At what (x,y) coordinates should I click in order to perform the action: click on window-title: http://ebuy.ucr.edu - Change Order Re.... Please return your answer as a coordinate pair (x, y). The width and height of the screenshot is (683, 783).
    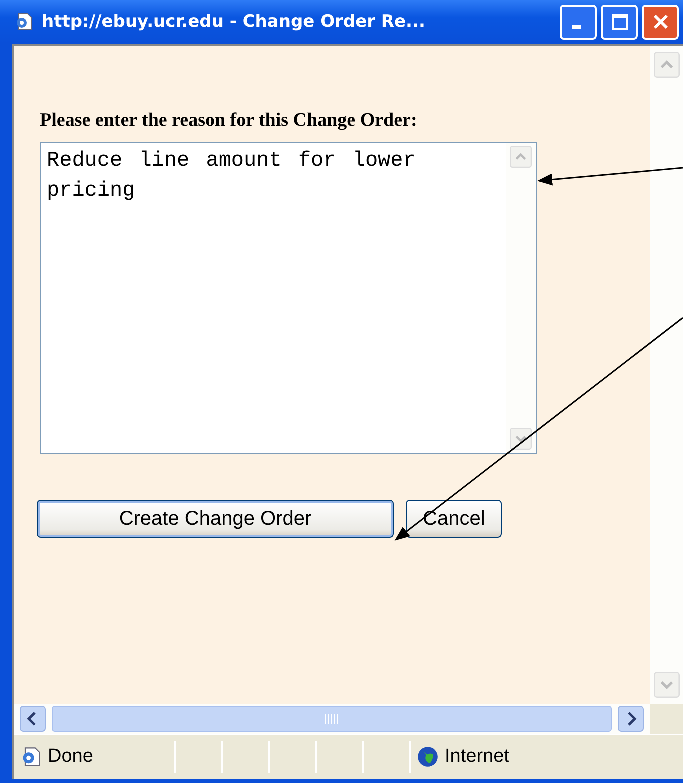
    Looking at the image, I should click on (234, 22).